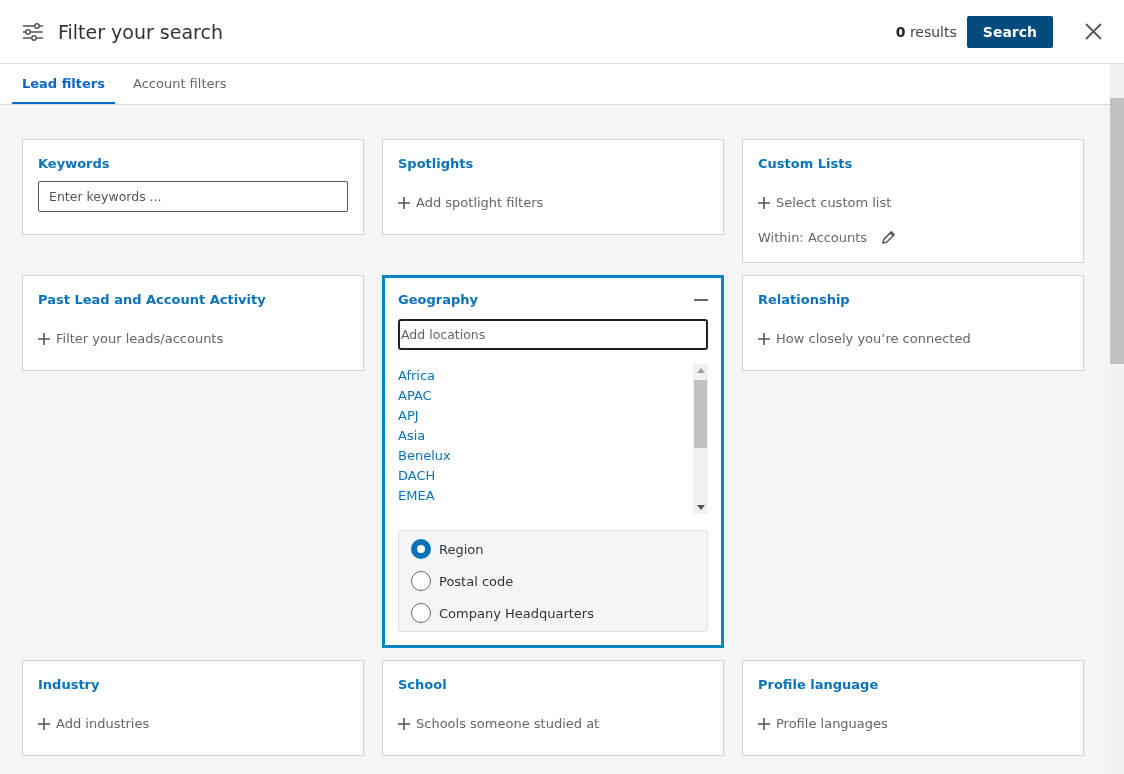 Image resolution: width=1124 pixels, height=774 pixels. What do you see at coordinates (476, 581) in the screenshot?
I see `radio-label: Postal code` at bounding box center [476, 581].